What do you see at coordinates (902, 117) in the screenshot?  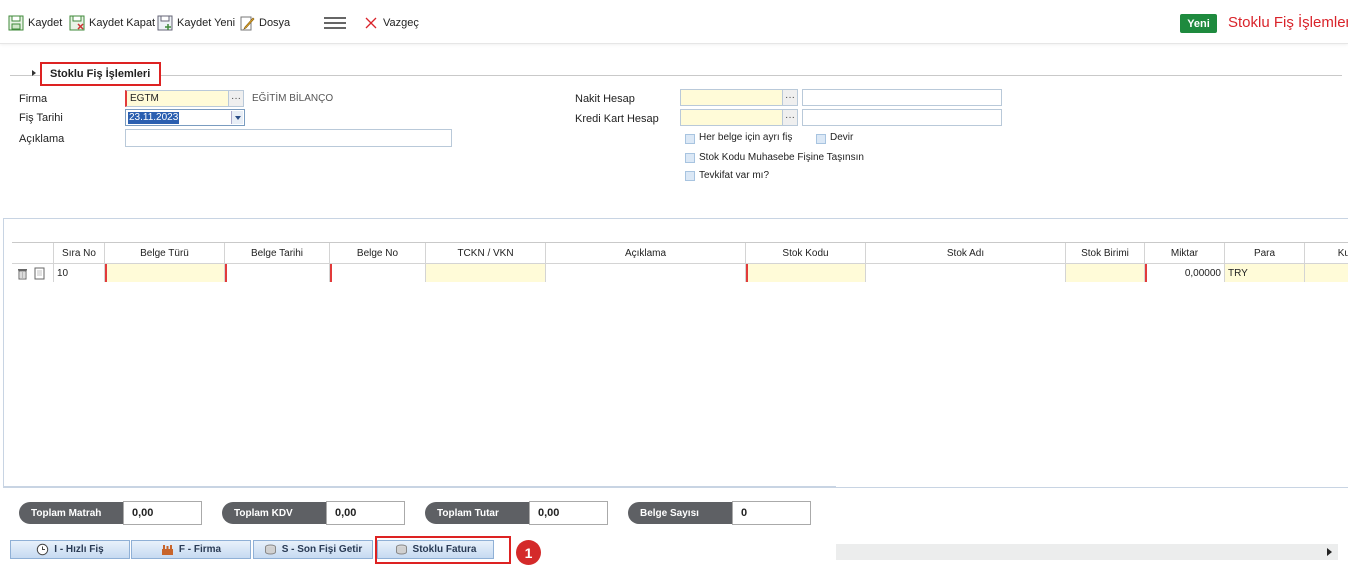 I see `kredi-kart-name-field` at bounding box center [902, 117].